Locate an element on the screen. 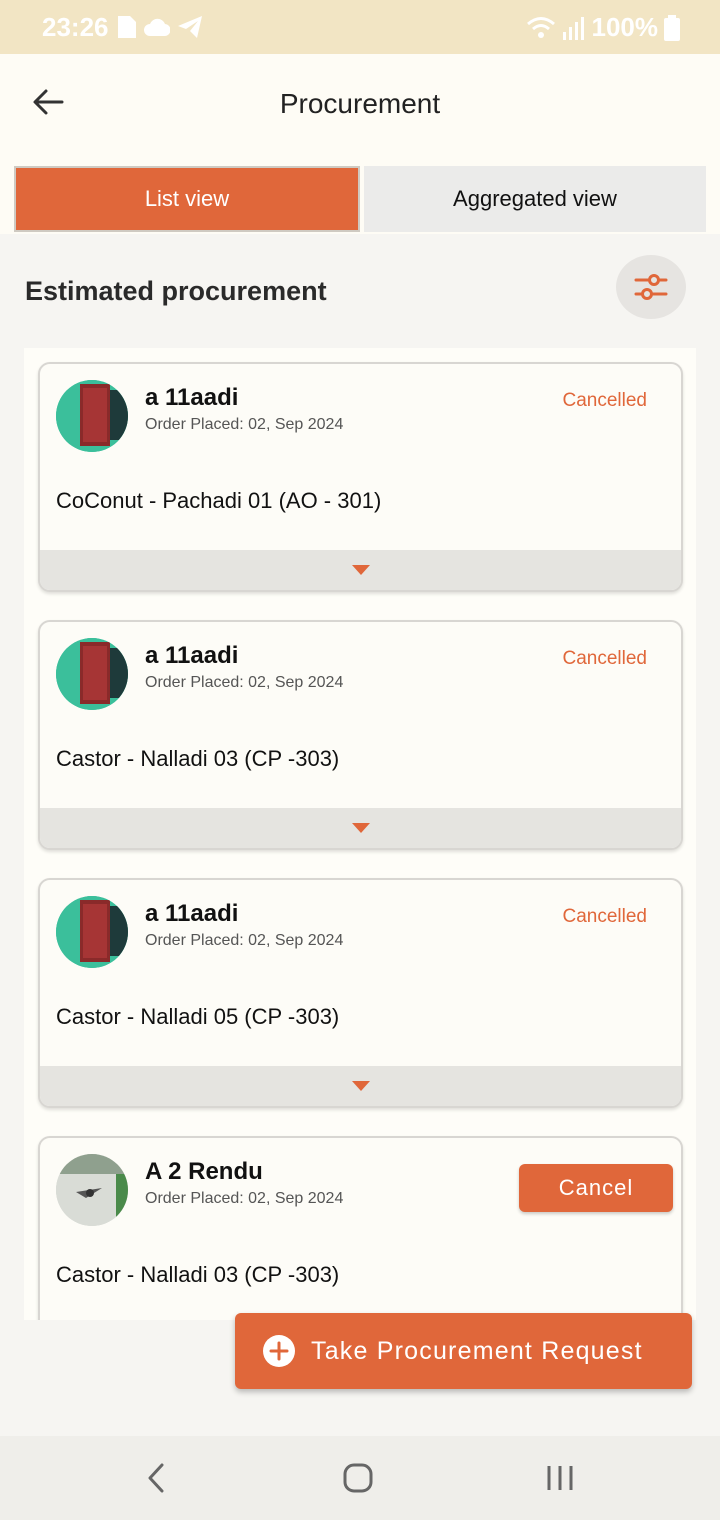  status-time: 23:26 is located at coordinates (75, 27).